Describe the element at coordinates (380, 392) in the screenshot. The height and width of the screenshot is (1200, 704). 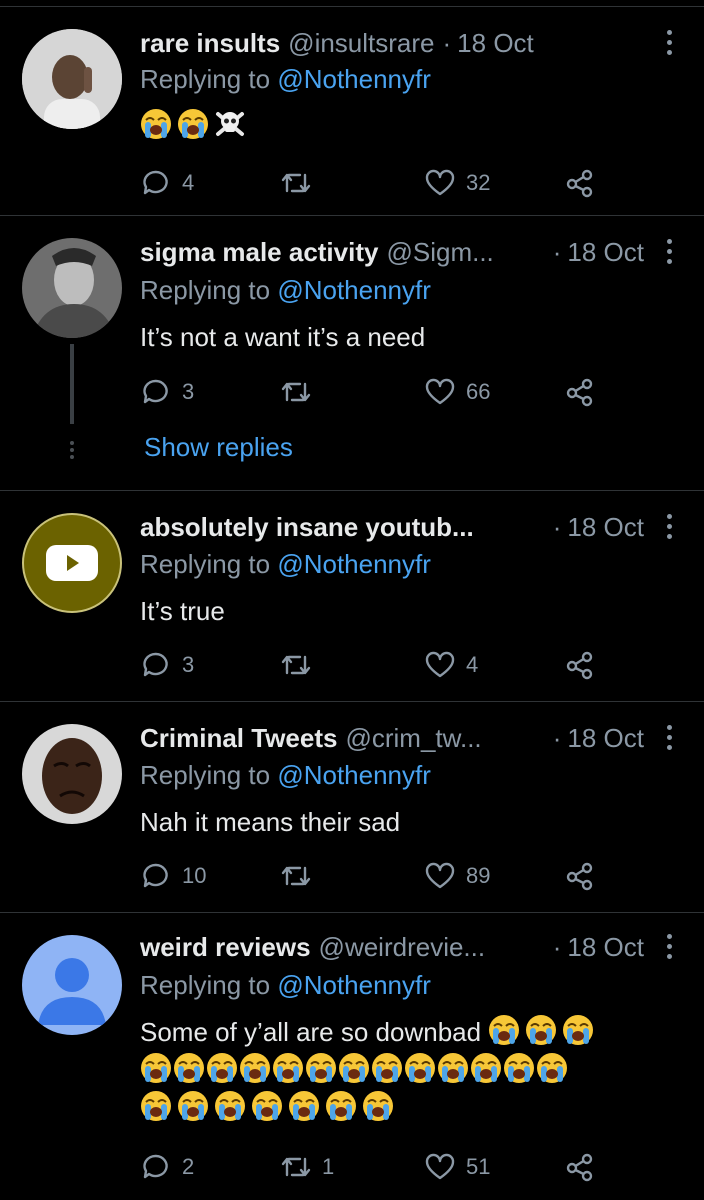
I see `tweet-actions: 3 66` at that location.